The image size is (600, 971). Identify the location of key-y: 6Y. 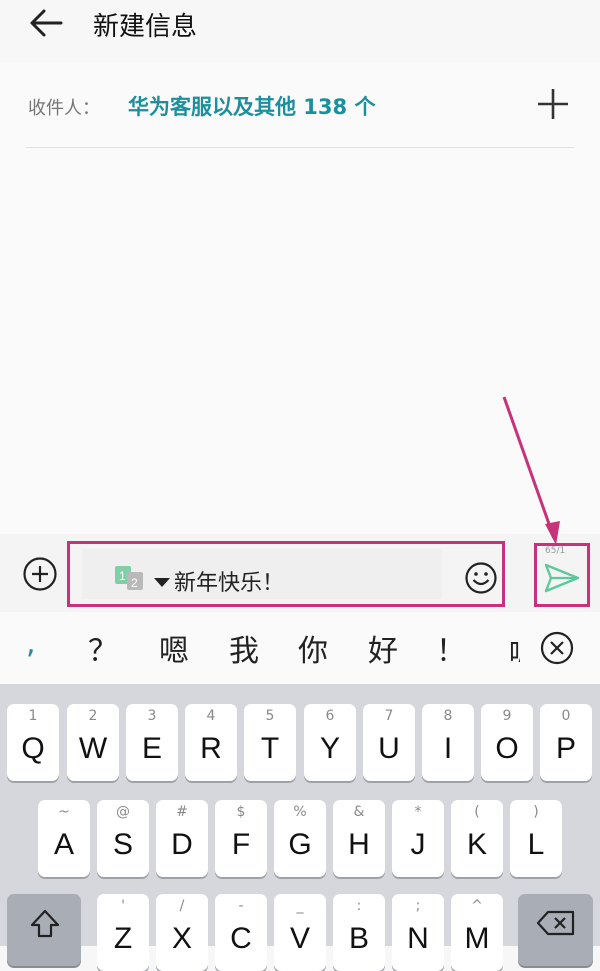
(330, 742).